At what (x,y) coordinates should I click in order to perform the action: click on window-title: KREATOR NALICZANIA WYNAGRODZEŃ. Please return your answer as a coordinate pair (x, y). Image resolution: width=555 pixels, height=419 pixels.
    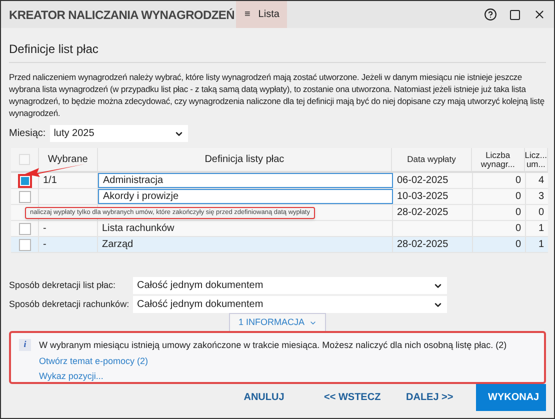
    Looking at the image, I should click on (121, 15).